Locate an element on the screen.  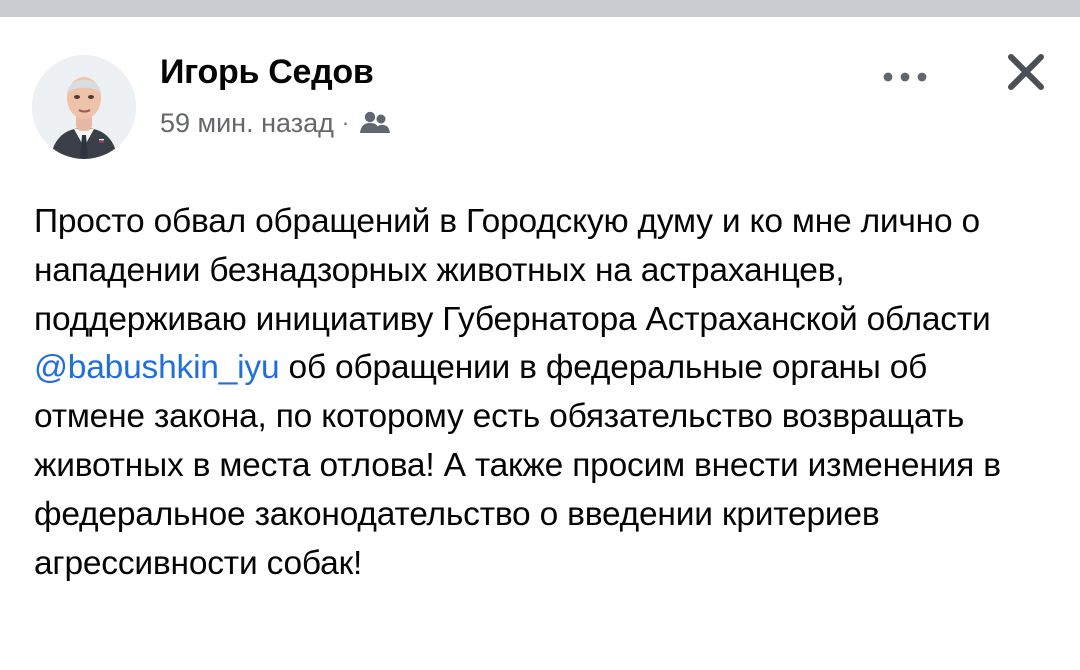
more-horizontal-icon is located at coordinates (905, 79).